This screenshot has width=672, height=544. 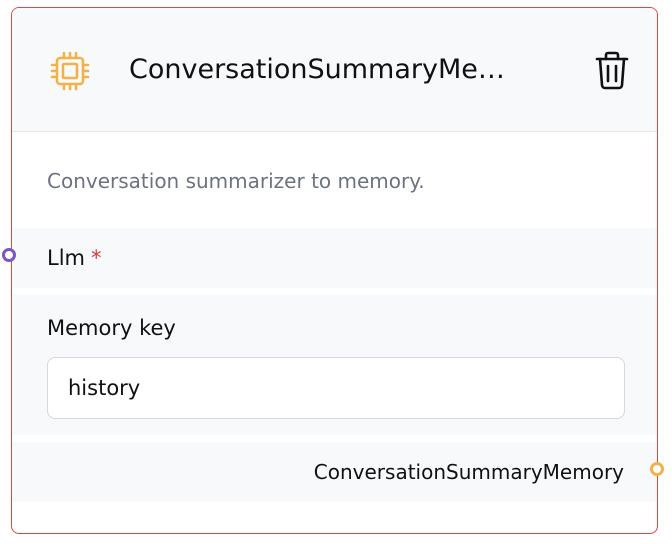 I want to click on llm-input-handle, so click(x=9, y=255).